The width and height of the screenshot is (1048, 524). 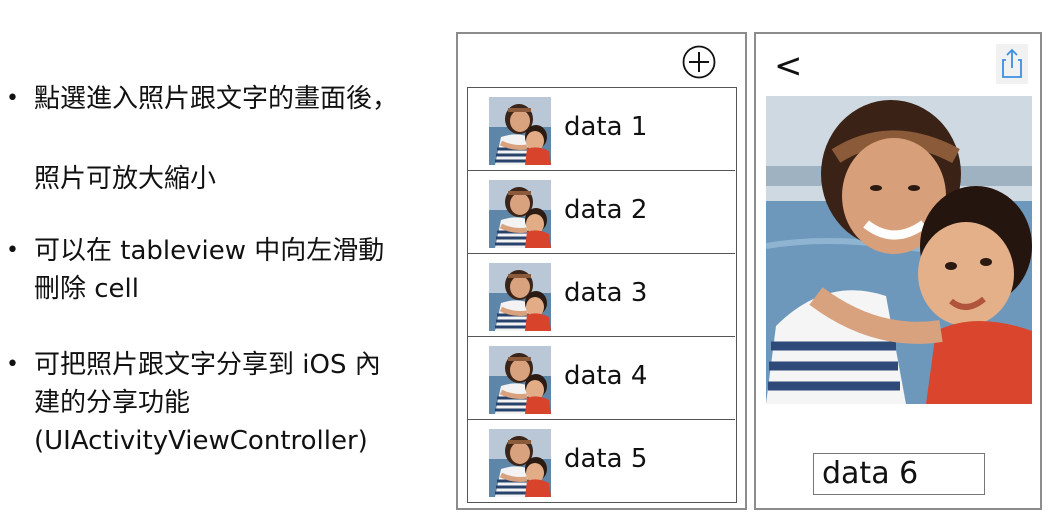 I want to click on row-label: data 1, so click(x=606, y=127).